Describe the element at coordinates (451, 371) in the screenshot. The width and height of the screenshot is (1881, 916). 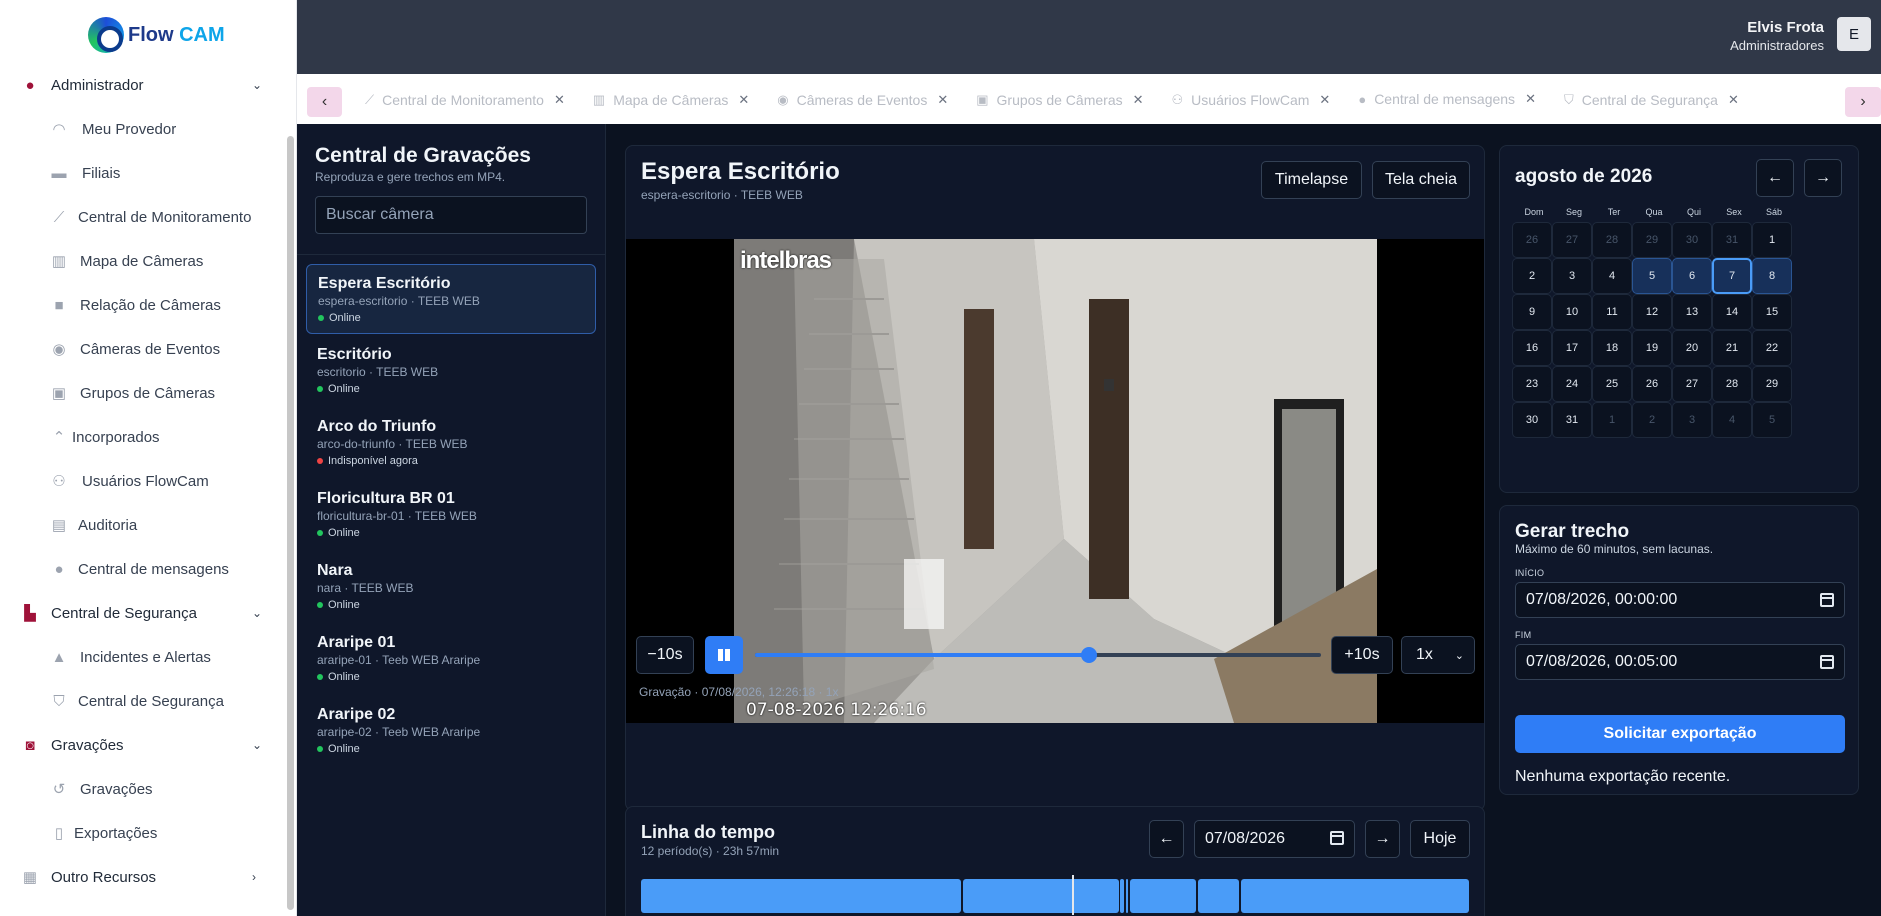
I see `camera-list-item: Escritório escritorio · TEEB WEB Online` at that location.